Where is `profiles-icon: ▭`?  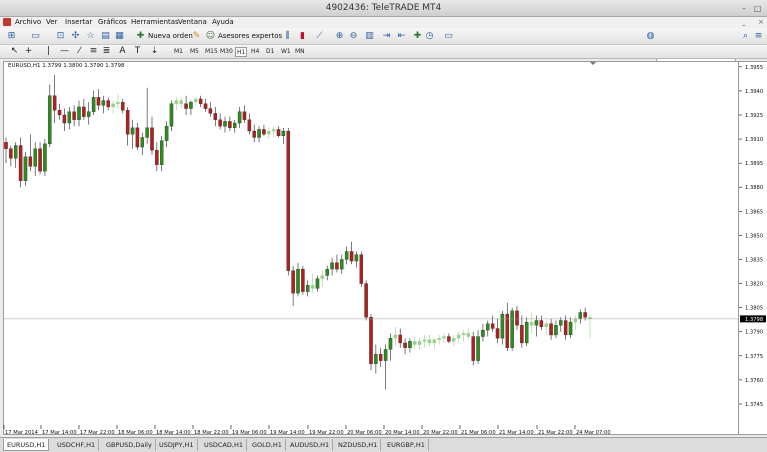 profiles-icon: ▭ is located at coordinates (35, 36).